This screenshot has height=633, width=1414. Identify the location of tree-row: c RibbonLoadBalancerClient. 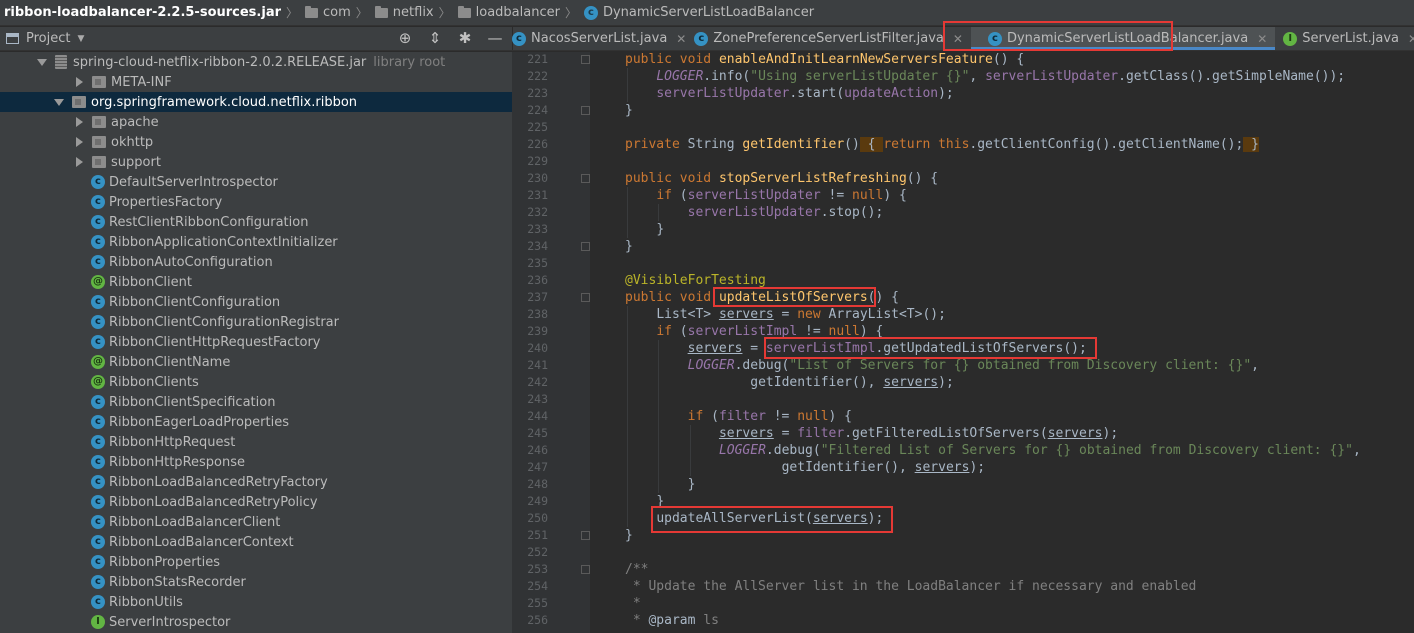
(256, 522).